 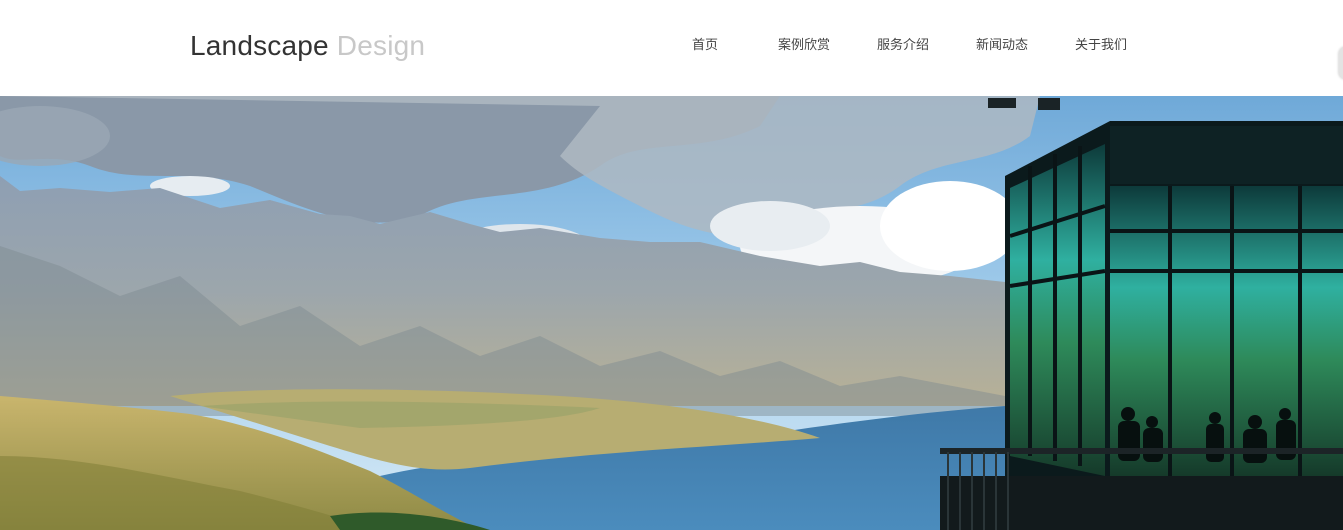 I want to click on nav-item-services: 服务介绍, so click(x=903, y=46).